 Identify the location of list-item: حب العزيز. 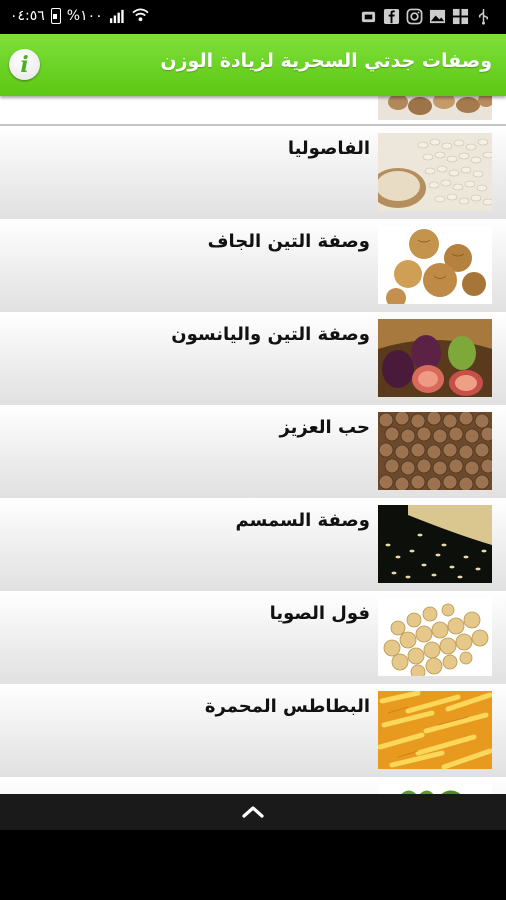
(253, 452).